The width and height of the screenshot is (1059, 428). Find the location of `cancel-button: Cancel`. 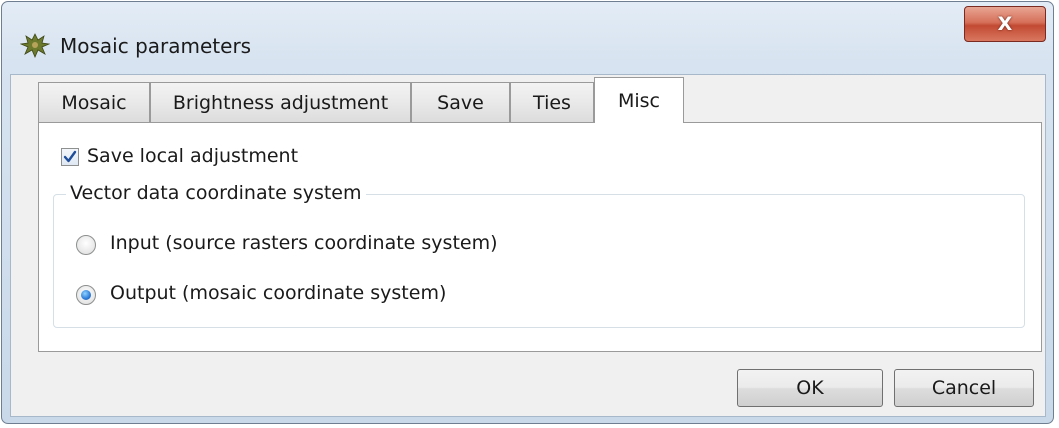

cancel-button: Cancel is located at coordinates (964, 388).